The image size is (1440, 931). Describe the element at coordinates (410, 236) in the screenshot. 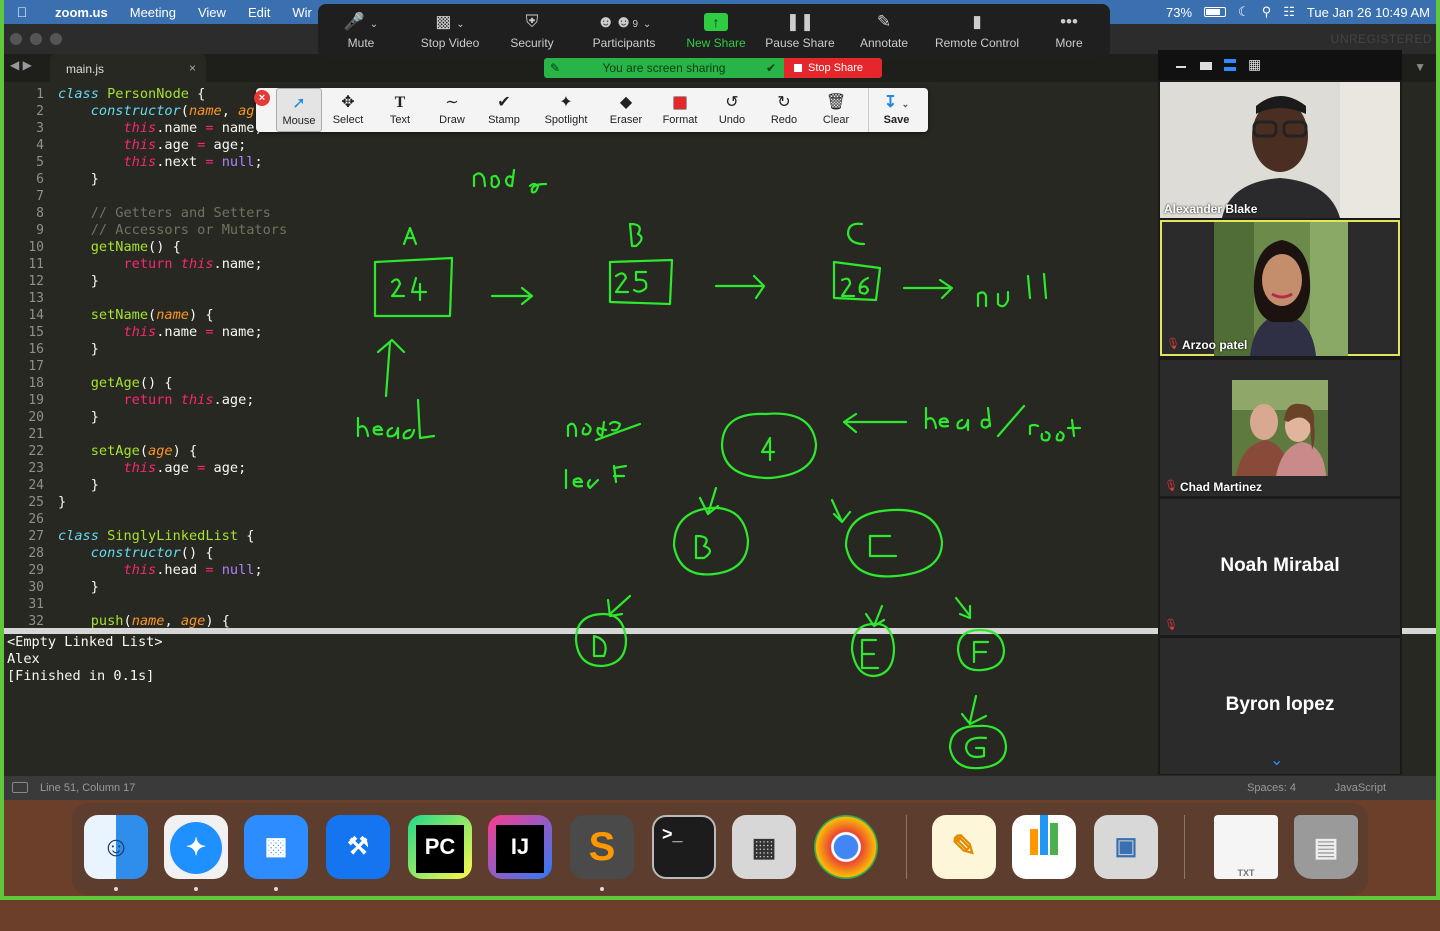

I see `ink-letter-a` at that location.